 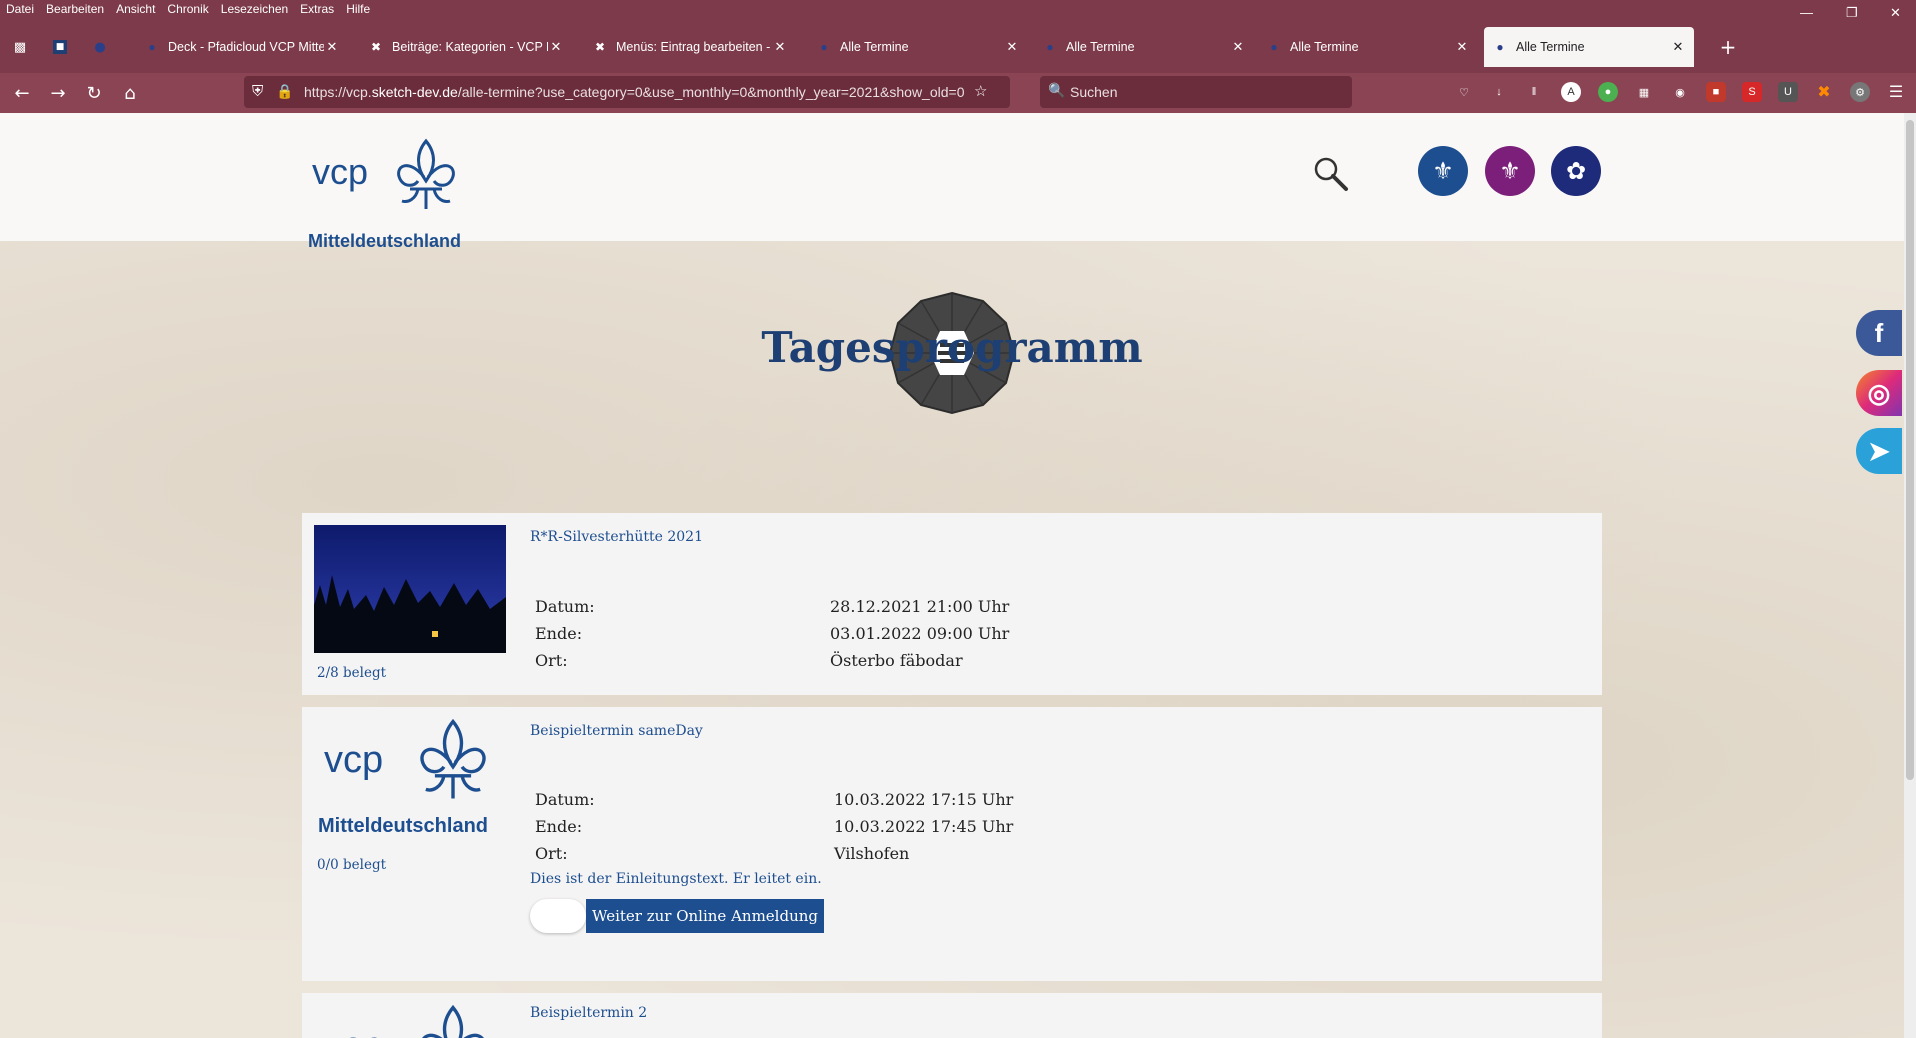 I want to click on tab-menues: ✖ Menüs: Eintrag bearbeiten - VCP ✕, so click(x=690, y=47).